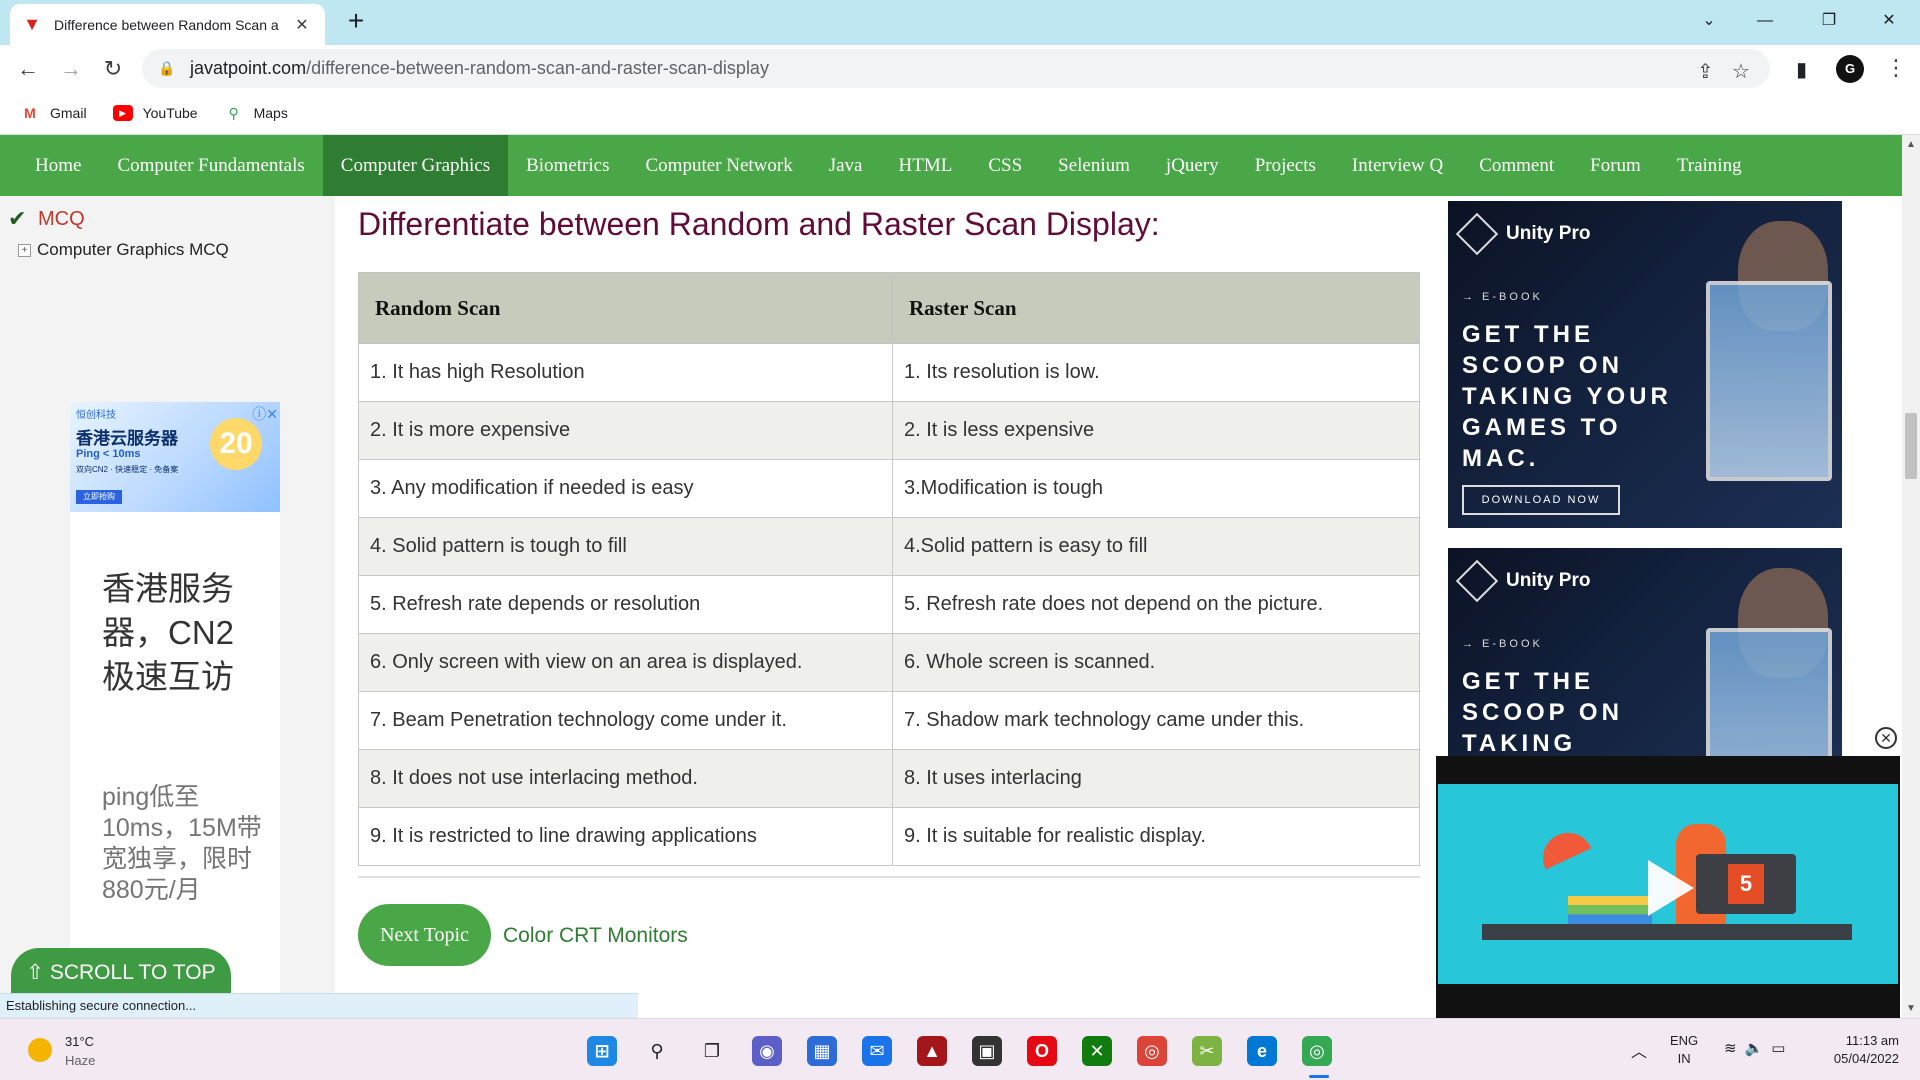 This screenshot has width=1920, height=1080. Describe the element at coordinates (424, 935) in the screenshot. I see `next-topic-button: Next Topic` at that location.